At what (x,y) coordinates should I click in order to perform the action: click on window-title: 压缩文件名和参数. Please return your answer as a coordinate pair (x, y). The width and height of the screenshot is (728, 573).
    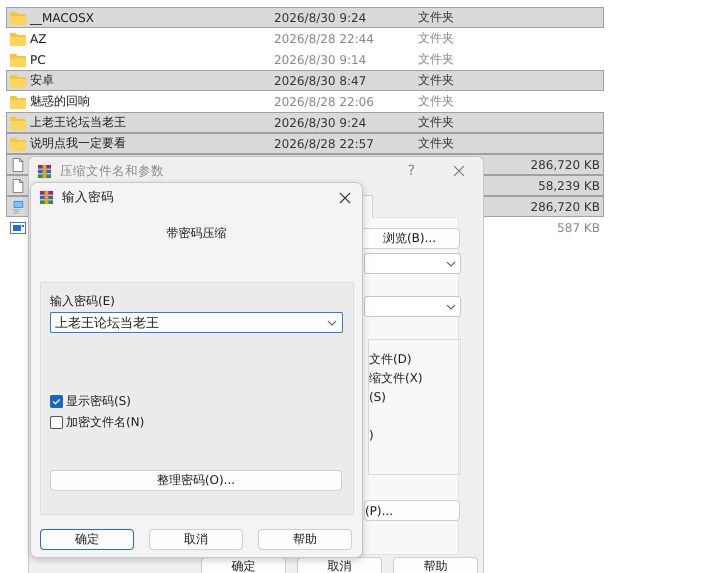
    Looking at the image, I should click on (112, 171).